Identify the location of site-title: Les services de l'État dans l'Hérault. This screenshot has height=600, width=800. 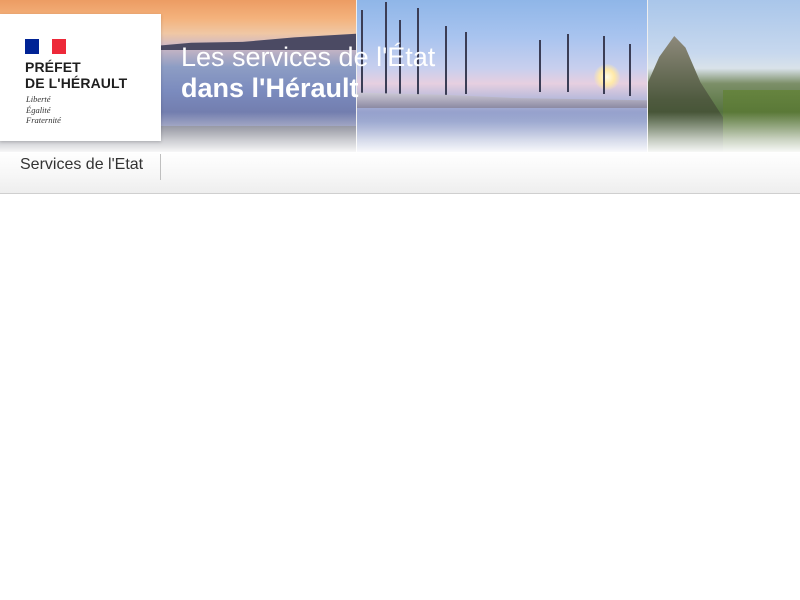
(308, 73).